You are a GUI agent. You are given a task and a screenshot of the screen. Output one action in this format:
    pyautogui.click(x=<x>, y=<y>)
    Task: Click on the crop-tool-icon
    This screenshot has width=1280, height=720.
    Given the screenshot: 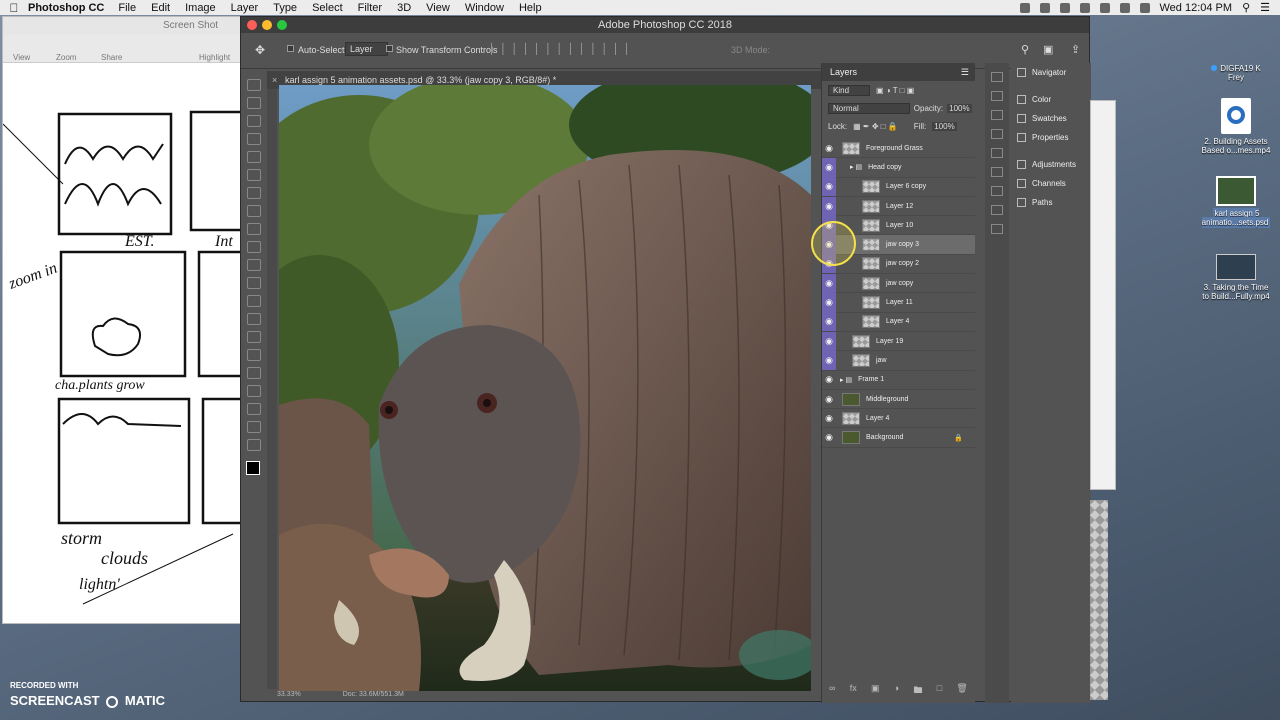 What is the action you would take?
    pyautogui.click(x=254, y=157)
    